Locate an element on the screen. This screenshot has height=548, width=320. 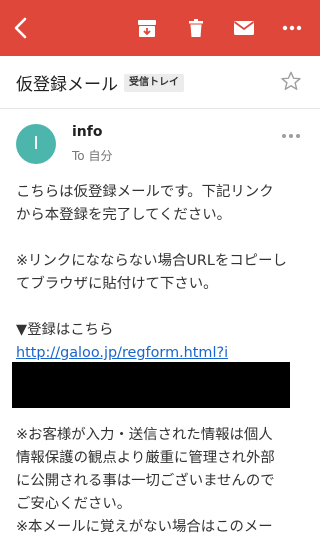
email-subject: 仮登録メール is located at coordinates (67, 85).